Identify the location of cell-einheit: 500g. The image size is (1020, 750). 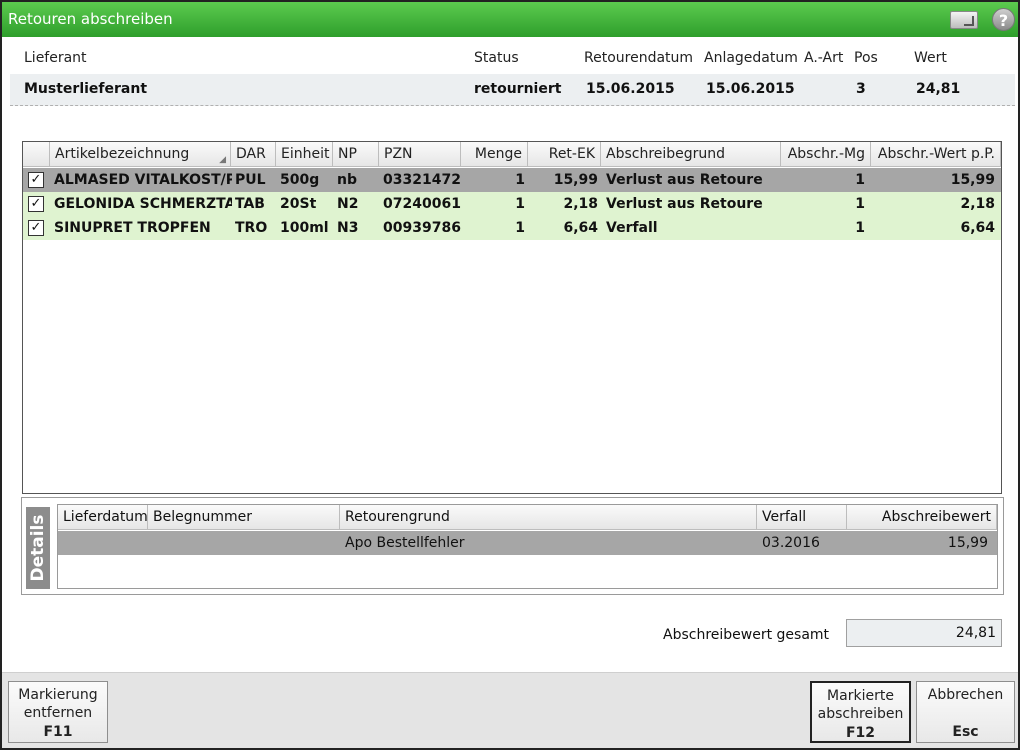
(300, 180).